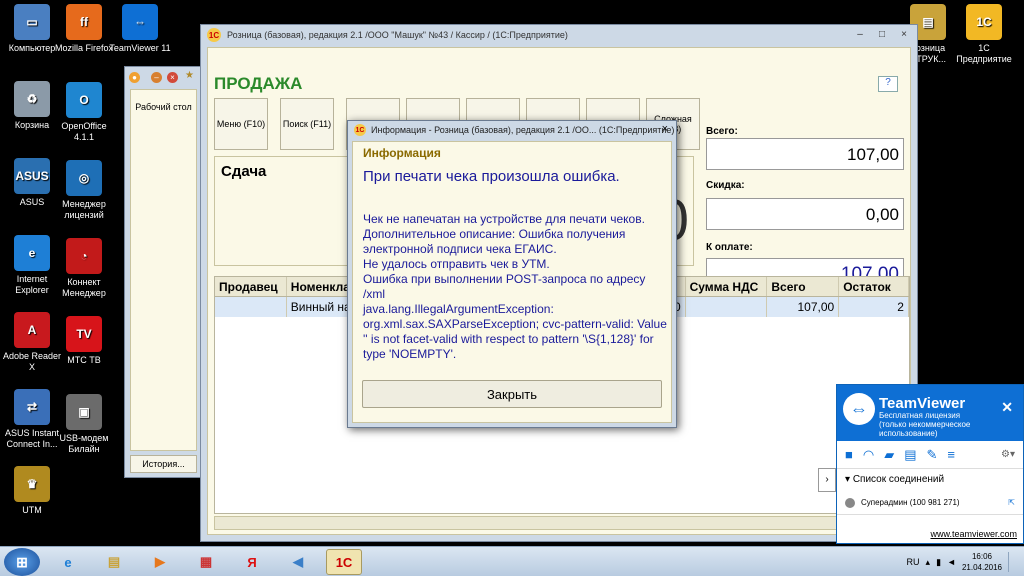 This screenshot has width=1024, height=576. Describe the element at coordinates (910, 455) in the screenshot. I see `files-icon: ▤` at that location.